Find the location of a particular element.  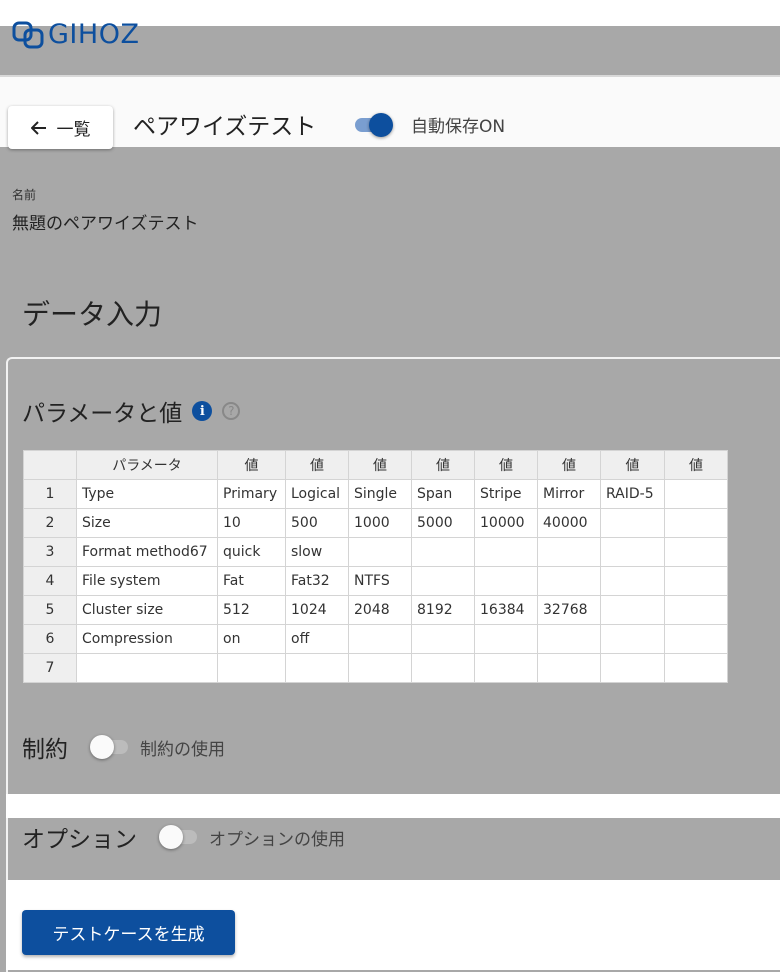

param-name-cell: Format method67 is located at coordinates (147, 552).